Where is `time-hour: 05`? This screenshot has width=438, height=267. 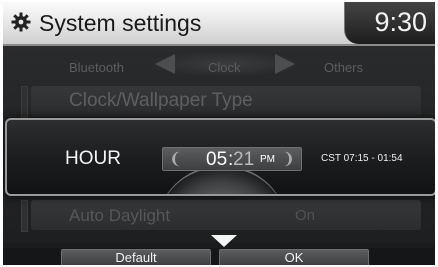
time-hour: 05 is located at coordinates (217, 159).